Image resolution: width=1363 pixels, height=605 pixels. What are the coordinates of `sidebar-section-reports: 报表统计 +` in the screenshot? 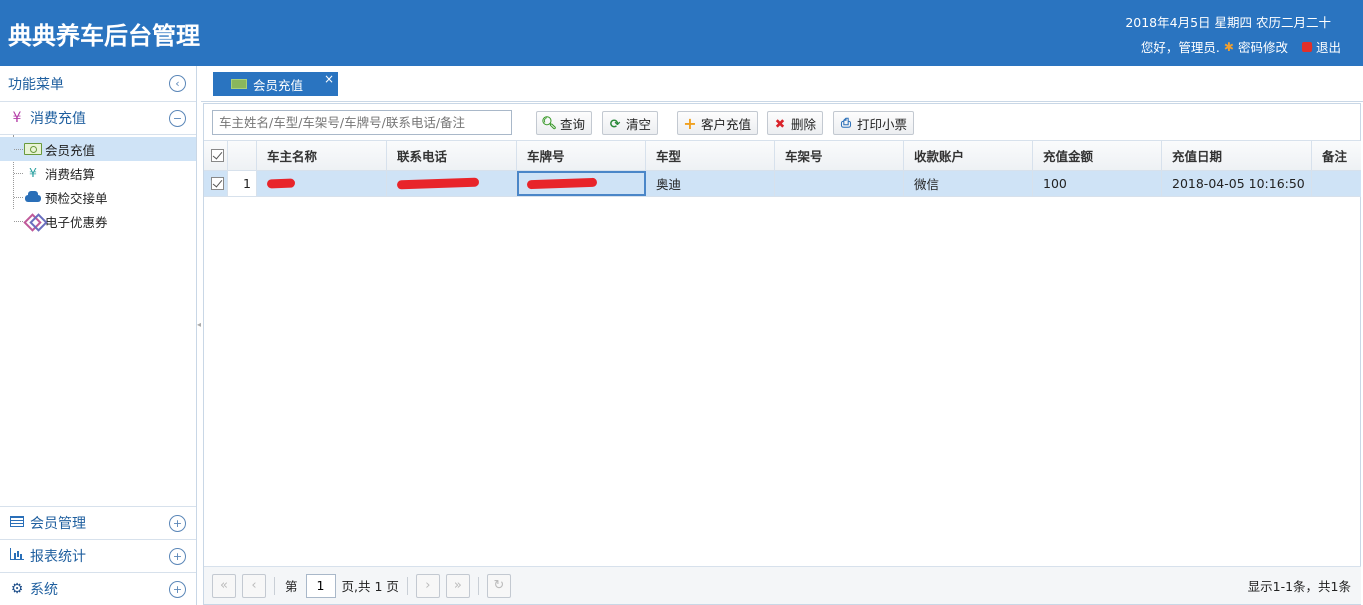 It's located at (98, 555).